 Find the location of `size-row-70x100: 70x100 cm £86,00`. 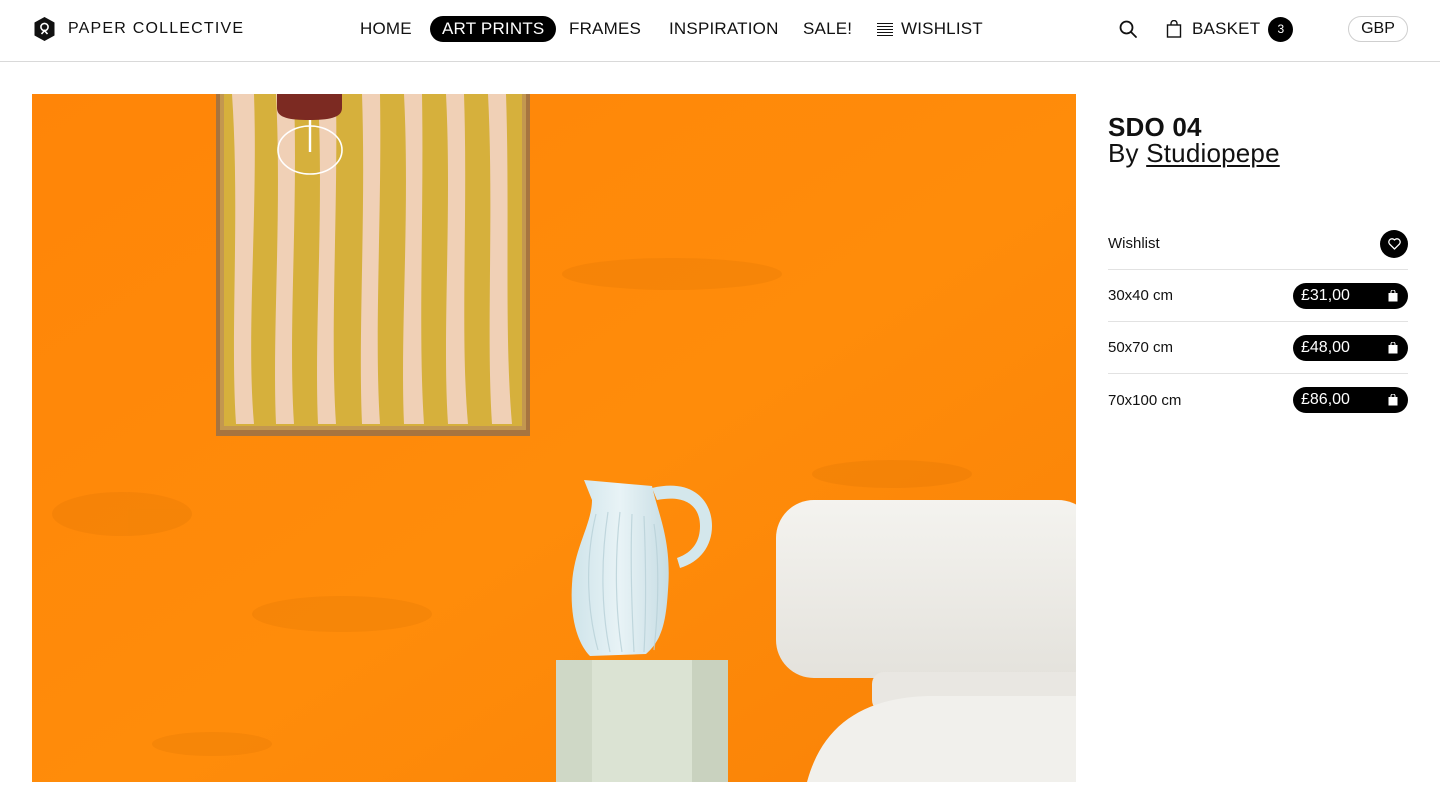

size-row-70x100: 70x100 cm £86,00 is located at coordinates (1258, 400).